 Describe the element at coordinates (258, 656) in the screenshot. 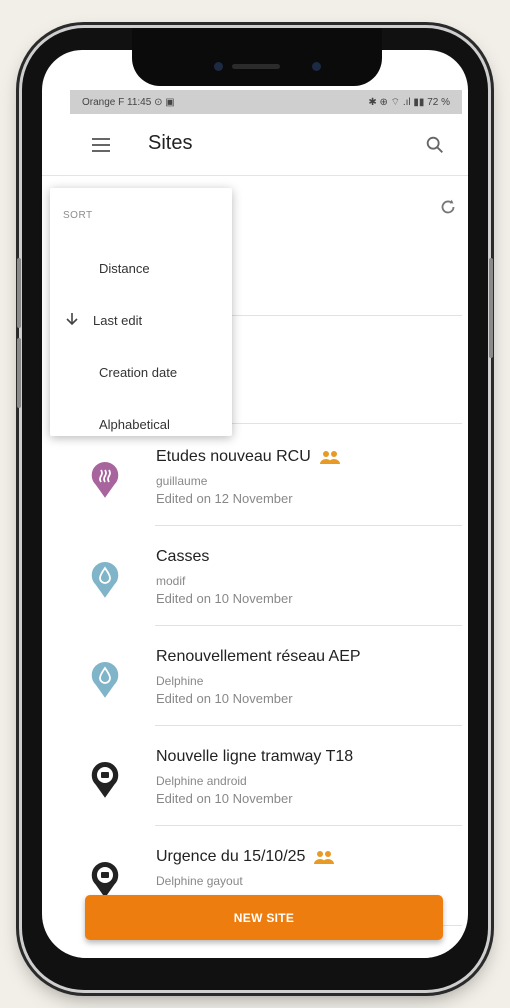

I see `site-name: Renouvellement réseau AEP` at that location.